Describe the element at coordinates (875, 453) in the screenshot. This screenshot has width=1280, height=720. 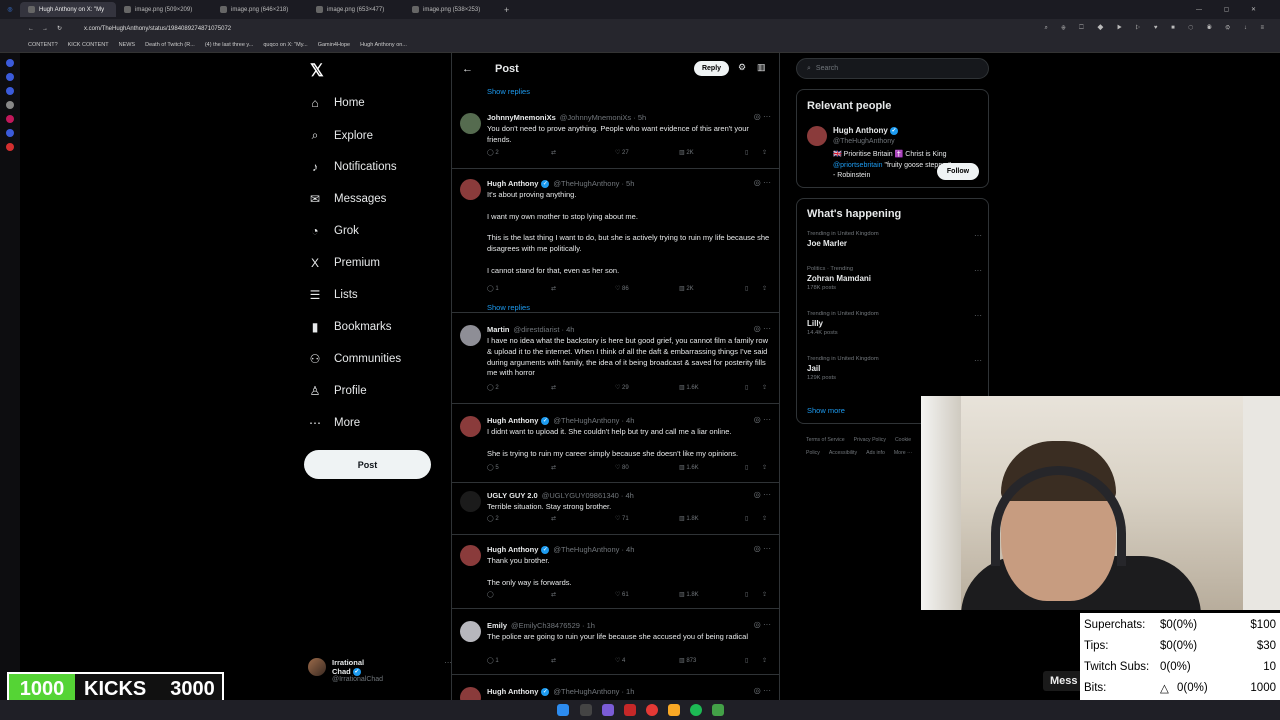
I see `footer-link: Ads info` at that location.